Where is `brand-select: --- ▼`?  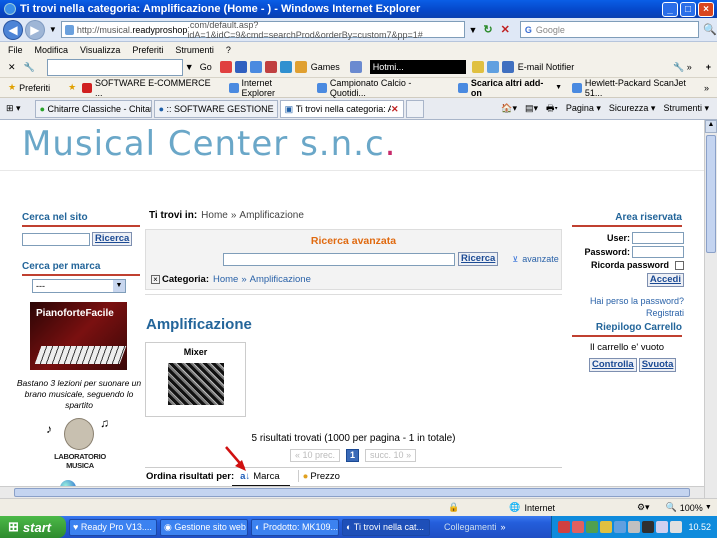 brand-select: --- ▼ is located at coordinates (79, 286).